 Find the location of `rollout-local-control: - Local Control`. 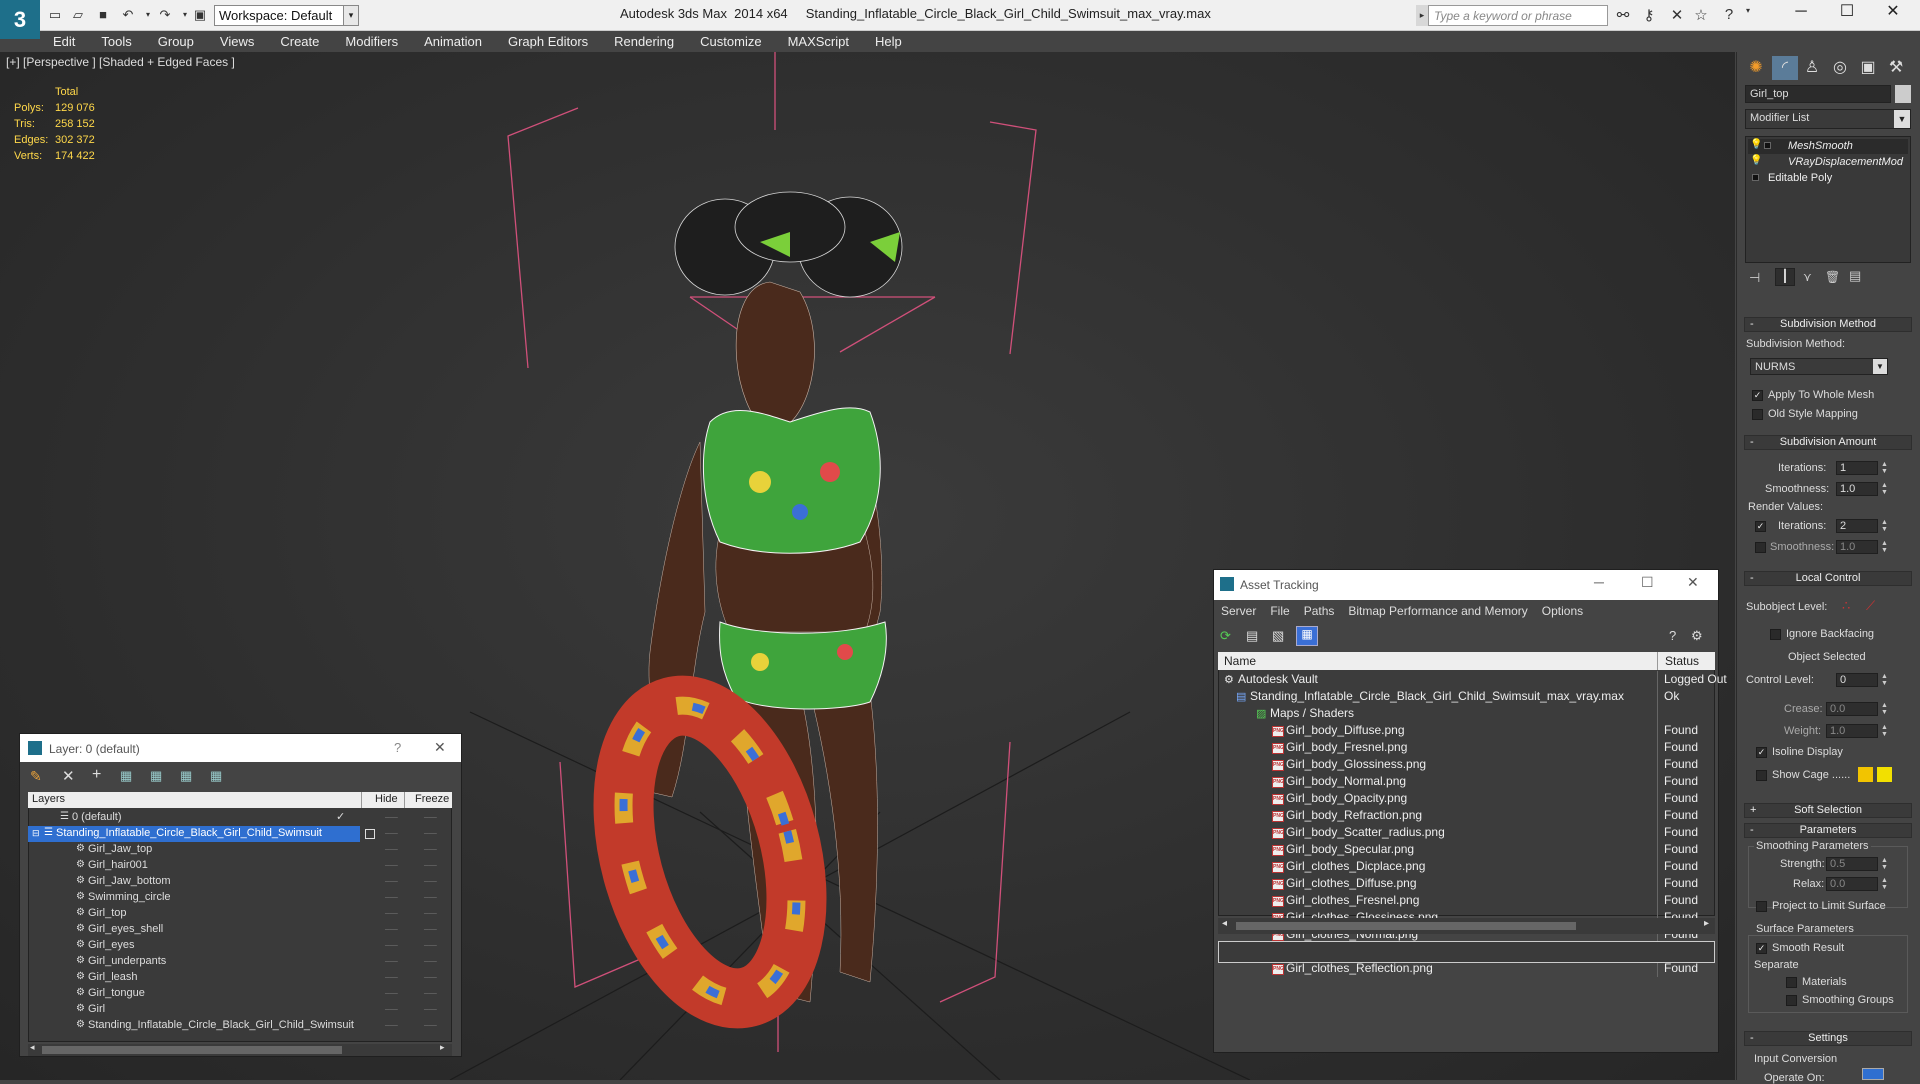

rollout-local-control: - Local Control is located at coordinates (1828, 578).